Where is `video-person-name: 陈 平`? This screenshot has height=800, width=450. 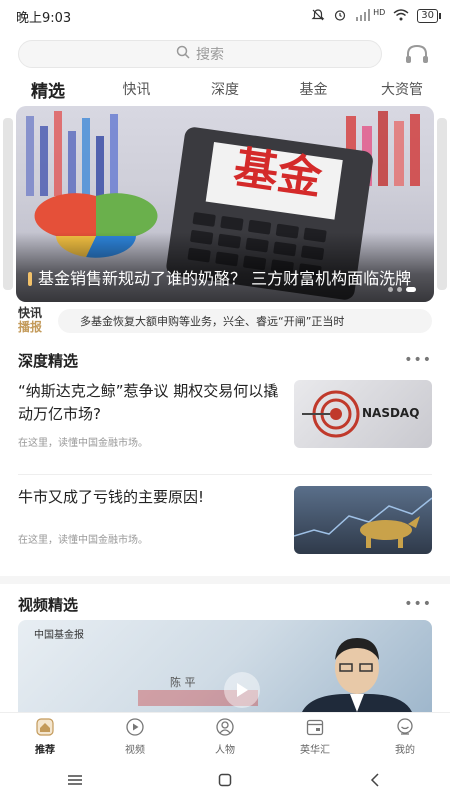
video-person-name: 陈 平 is located at coordinates (183, 682).